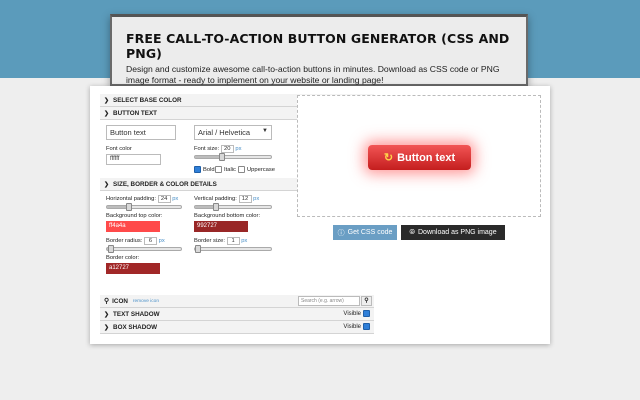 This screenshot has width=640, height=400. What do you see at coordinates (165, 184) in the screenshot?
I see `size-section-label: SIZE, BORDER & COLOR DETAILS` at bounding box center [165, 184].